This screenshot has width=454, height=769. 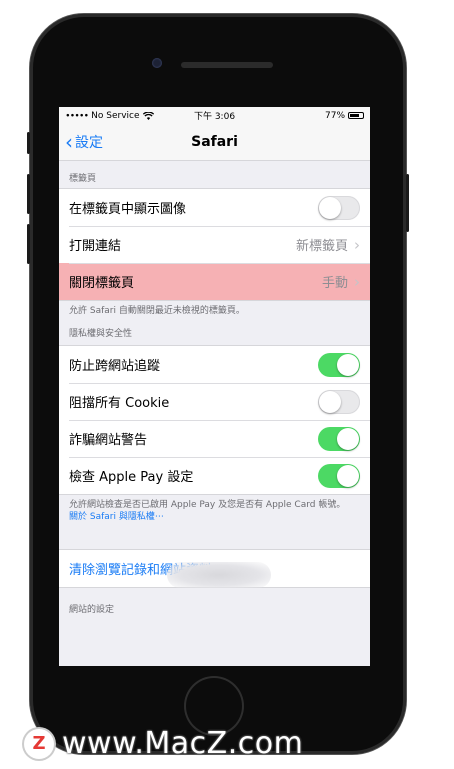 I want to click on row-label: 關閉標籤頁, so click(x=102, y=283).